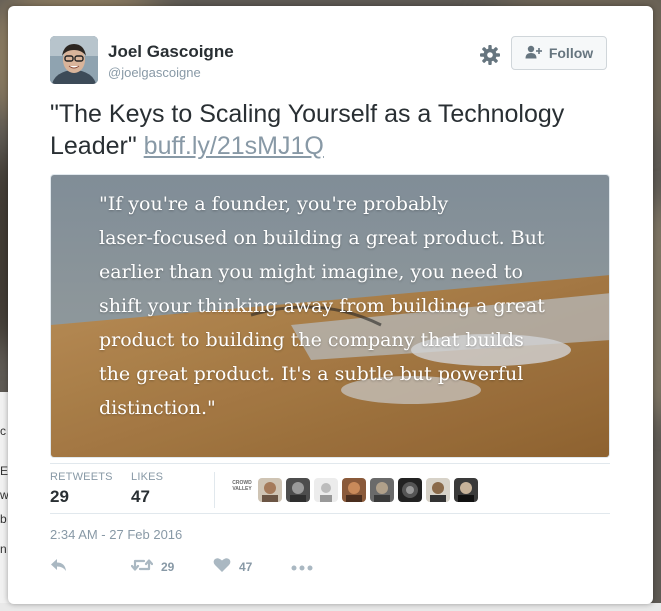  What do you see at coordinates (74, 60) in the screenshot?
I see `avatar` at bounding box center [74, 60].